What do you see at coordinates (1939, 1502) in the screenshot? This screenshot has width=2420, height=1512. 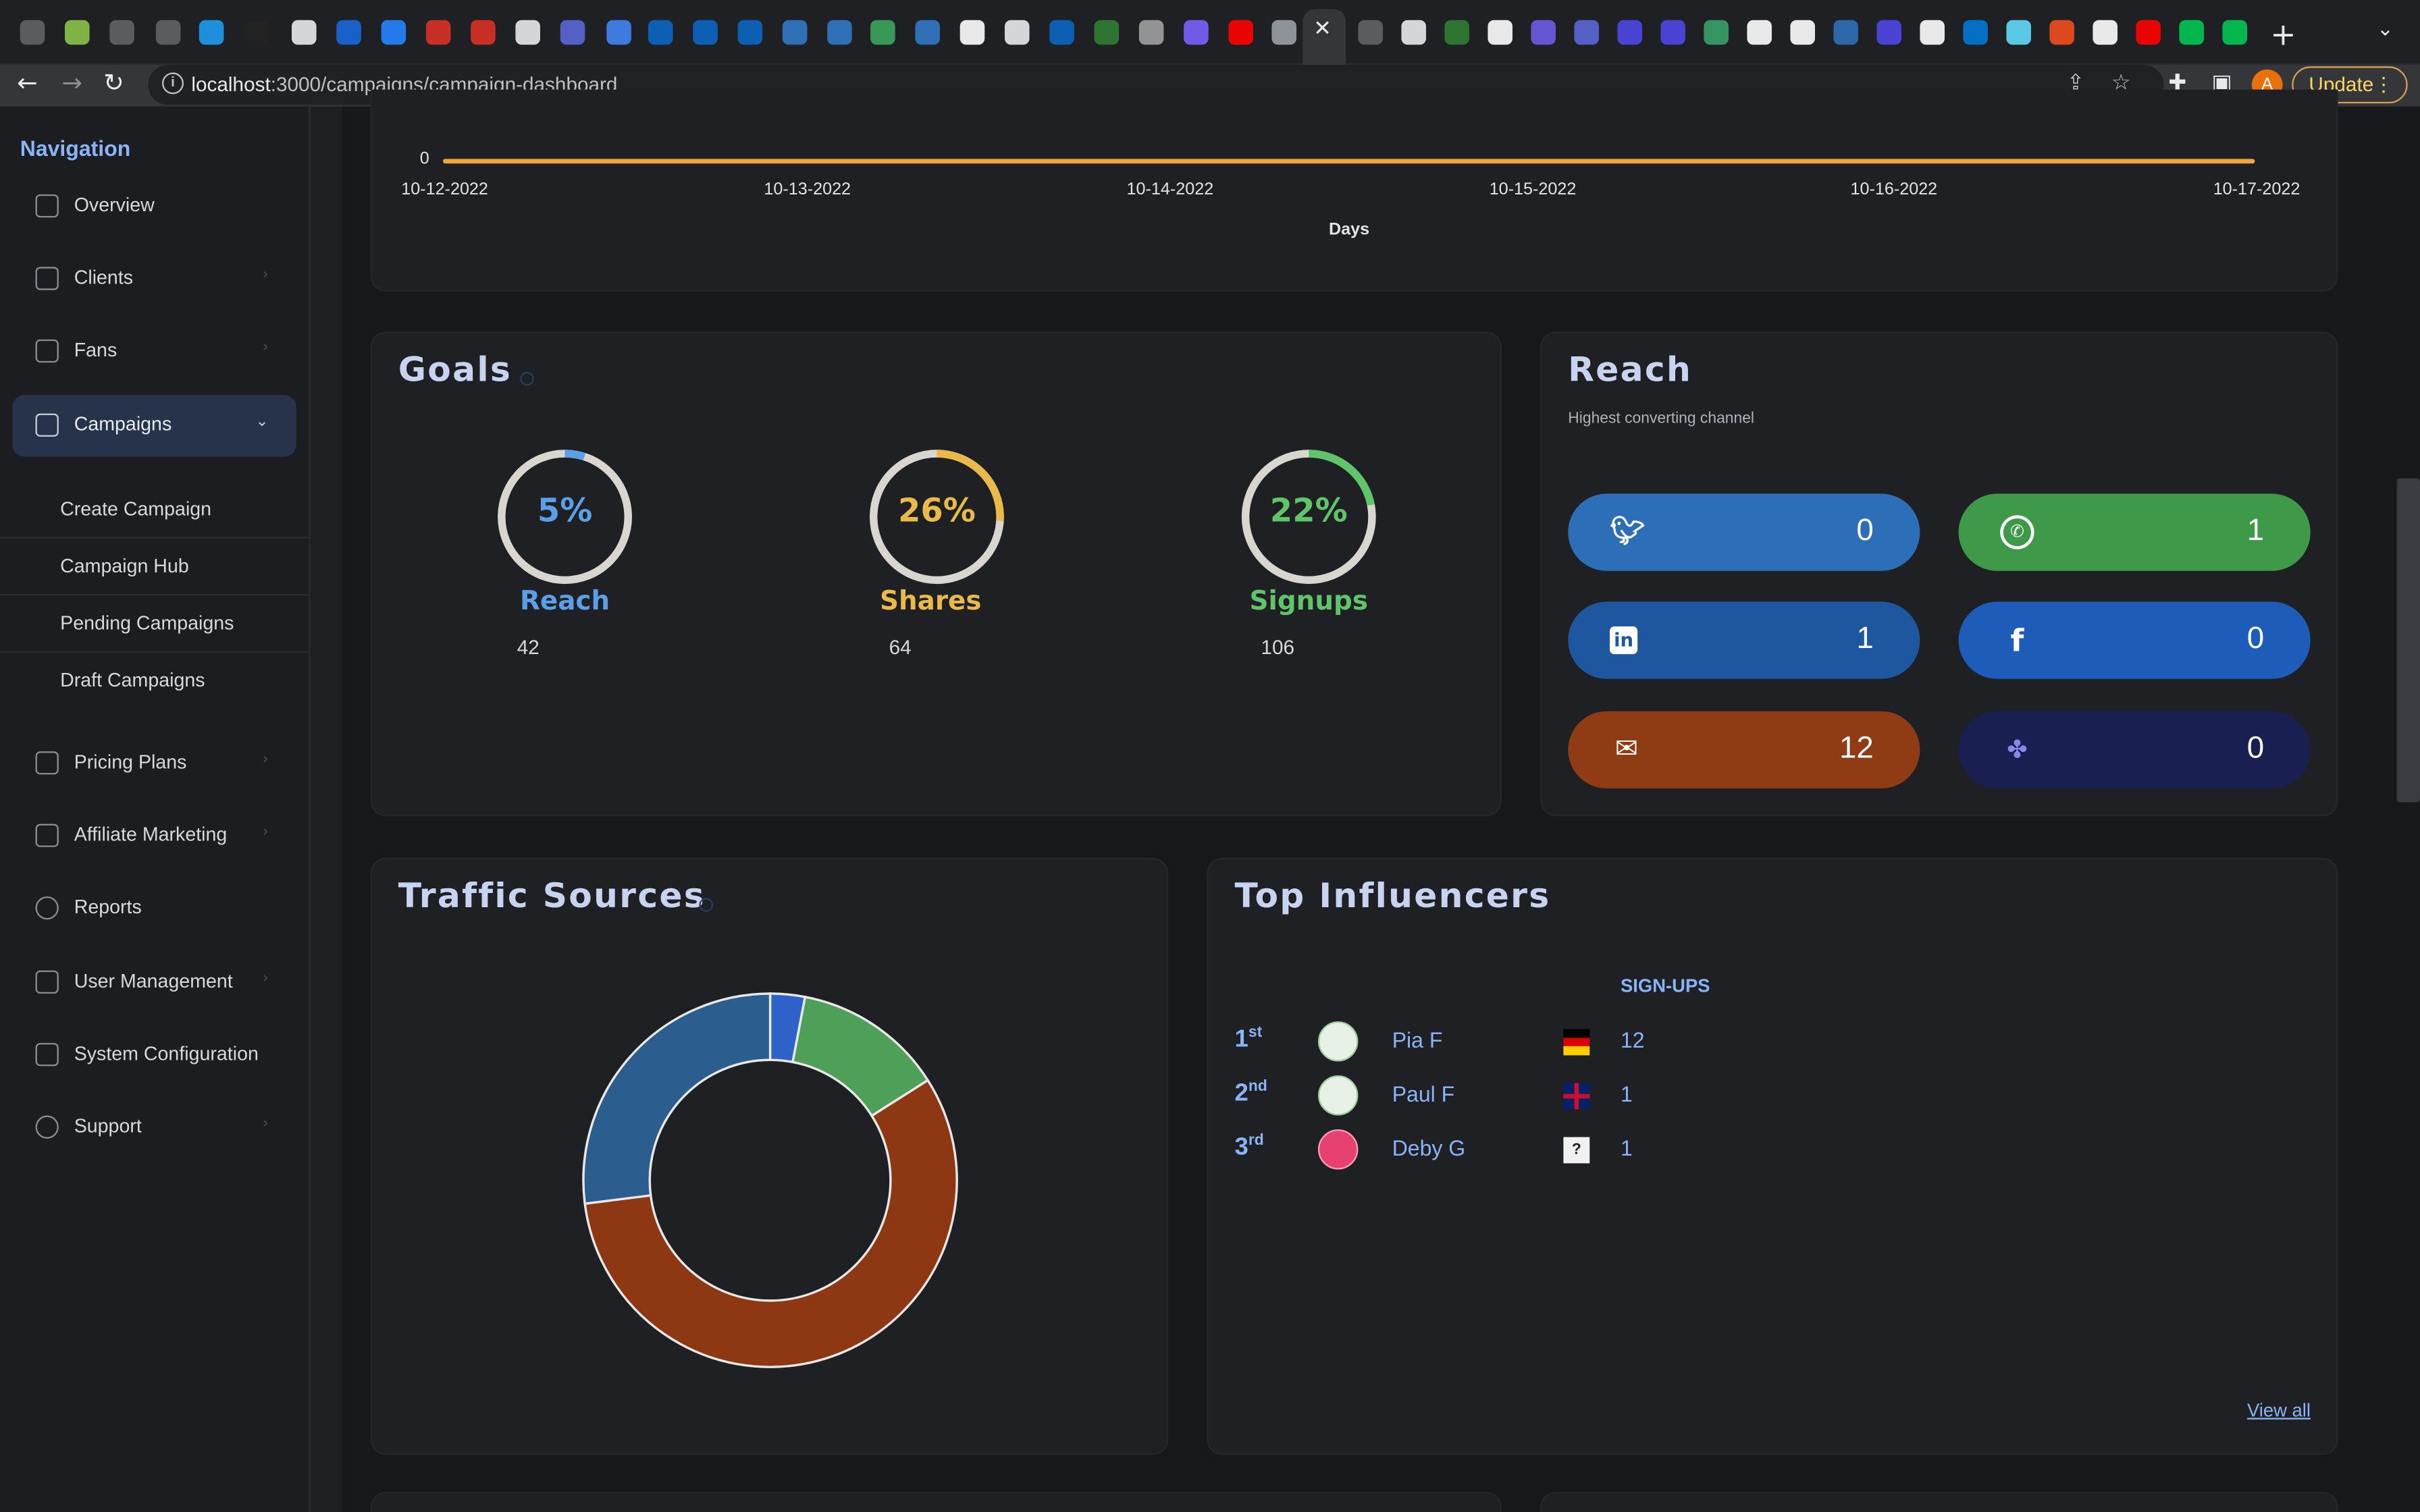 I see `bottom-card-right` at bounding box center [1939, 1502].